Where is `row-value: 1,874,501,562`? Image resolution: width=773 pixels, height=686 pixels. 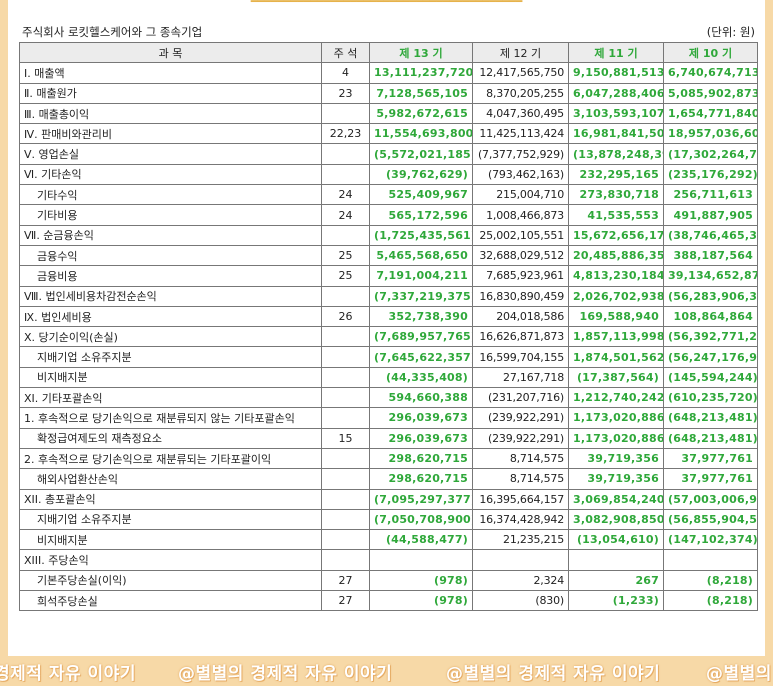
row-value: 1,874,501,562 is located at coordinates (616, 357).